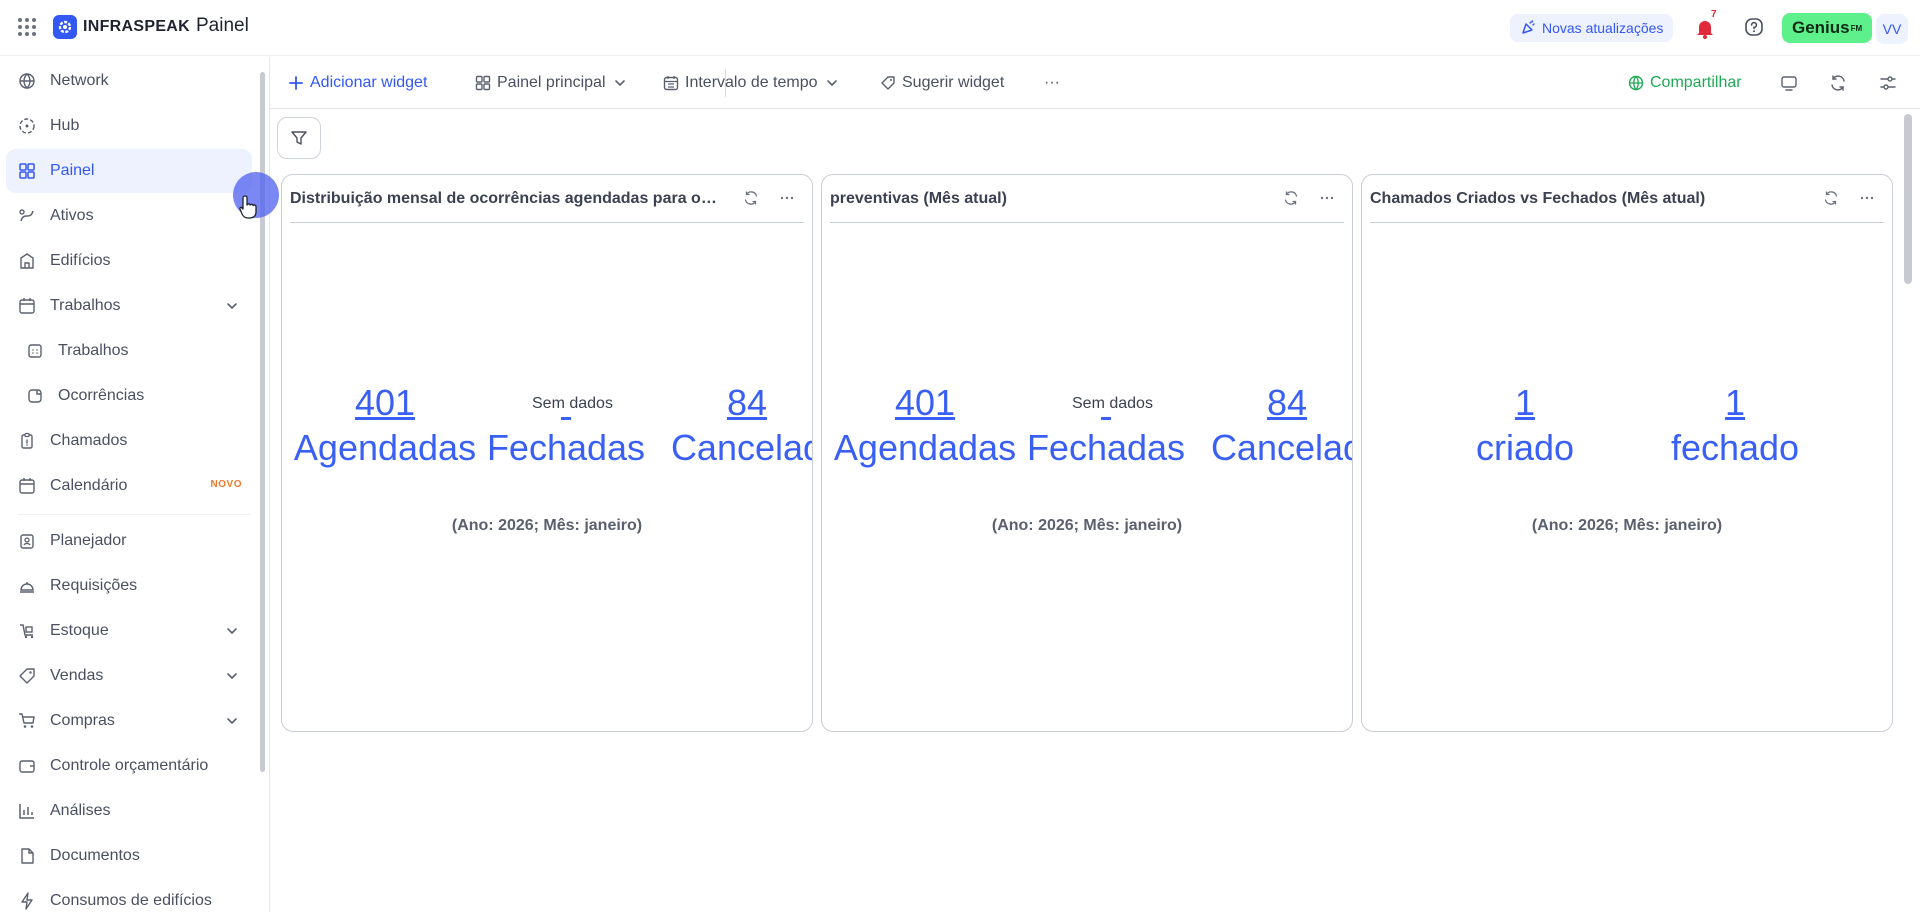  I want to click on apps-grid-icon, so click(27, 27).